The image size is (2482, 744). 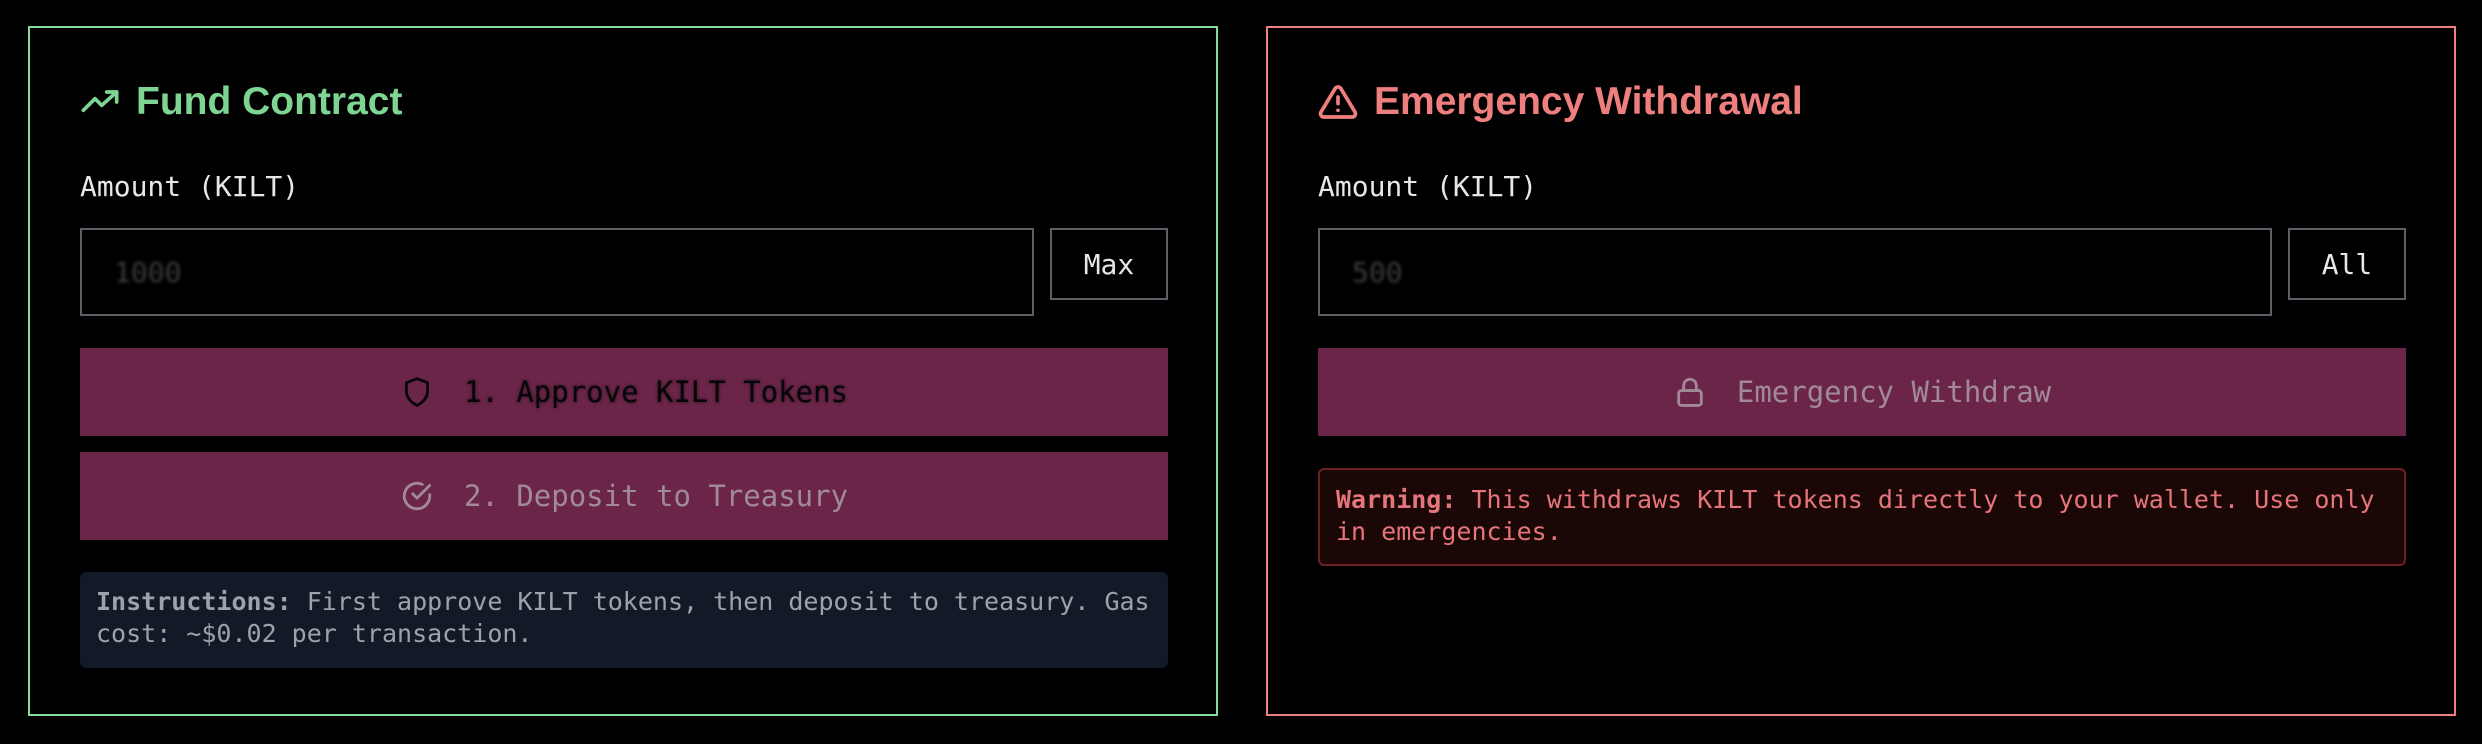 I want to click on emergency-amount-label: Amount (KILT), so click(x=1428, y=186).